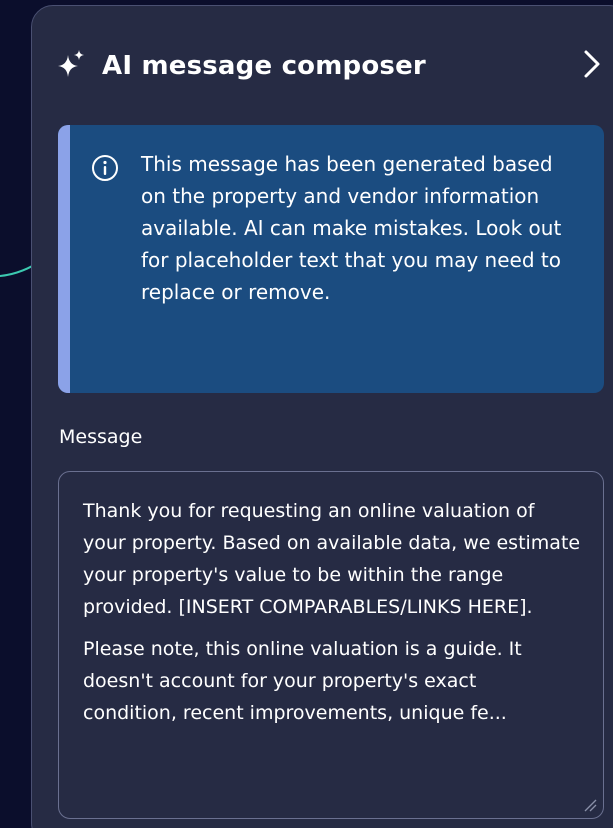 The image size is (613, 828). Describe the element at coordinates (105, 168) in the screenshot. I see `info-circle-icon` at that location.